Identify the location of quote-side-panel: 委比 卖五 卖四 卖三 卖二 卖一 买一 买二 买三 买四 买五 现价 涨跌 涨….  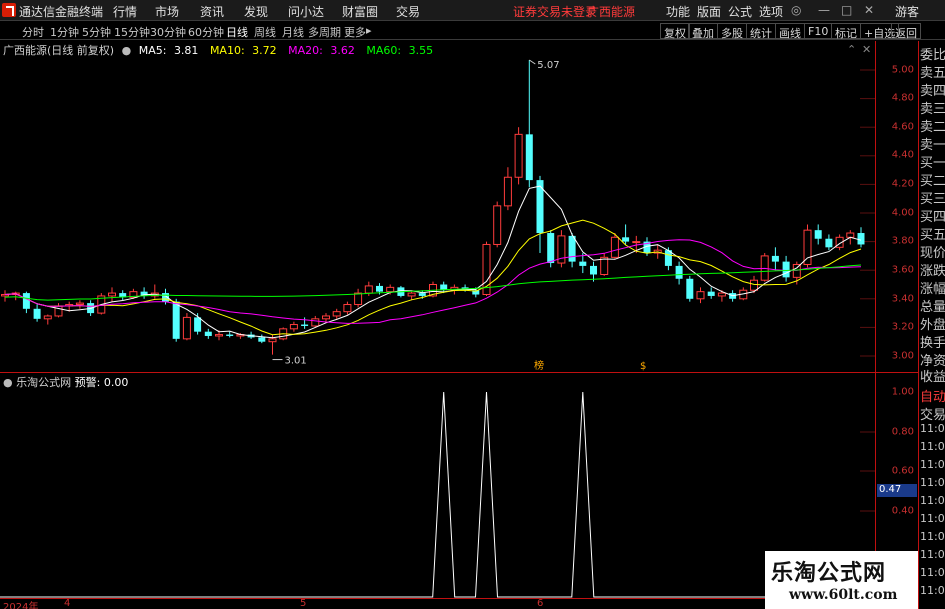
(931, 325).